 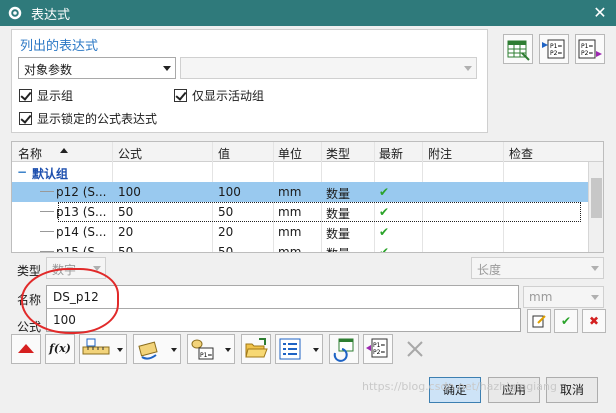 What do you see at coordinates (459, 386) in the screenshot?
I see `watermark: https://blog.csdn.net/hazhigingiang` at bounding box center [459, 386].